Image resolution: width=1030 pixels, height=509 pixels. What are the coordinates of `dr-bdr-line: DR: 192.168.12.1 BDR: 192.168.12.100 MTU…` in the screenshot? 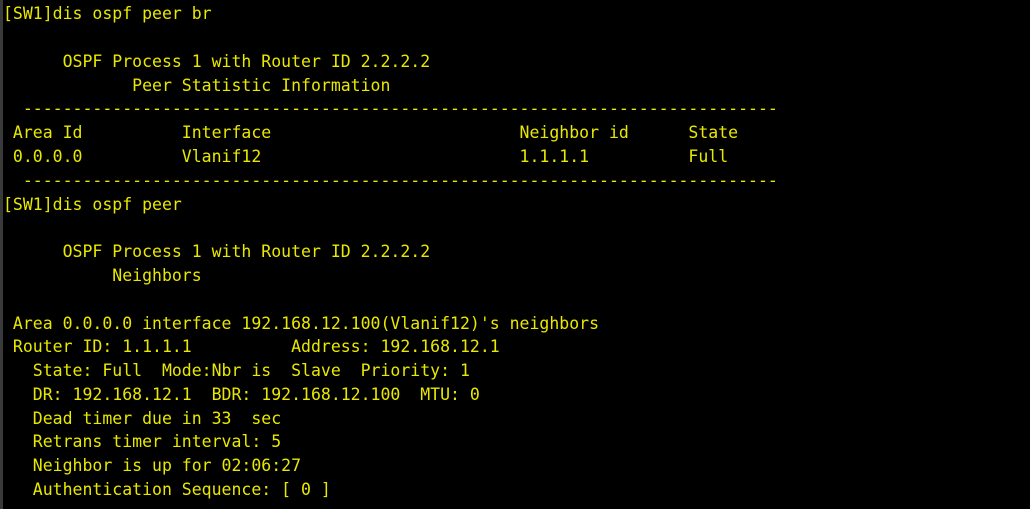 It's located at (241, 394).